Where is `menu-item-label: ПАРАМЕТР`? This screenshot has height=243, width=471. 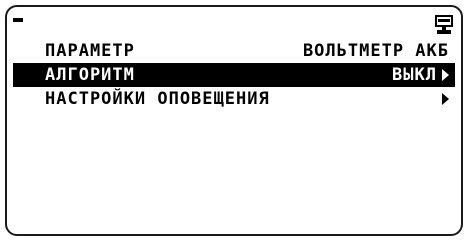
menu-item-label: ПАРАМЕТР is located at coordinates (90, 51).